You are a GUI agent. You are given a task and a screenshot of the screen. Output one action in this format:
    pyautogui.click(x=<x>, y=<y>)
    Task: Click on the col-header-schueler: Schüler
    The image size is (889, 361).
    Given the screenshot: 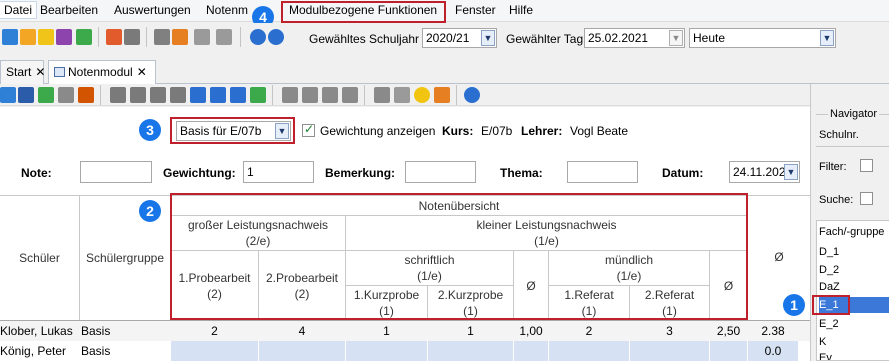 What is the action you would take?
    pyautogui.click(x=39, y=258)
    